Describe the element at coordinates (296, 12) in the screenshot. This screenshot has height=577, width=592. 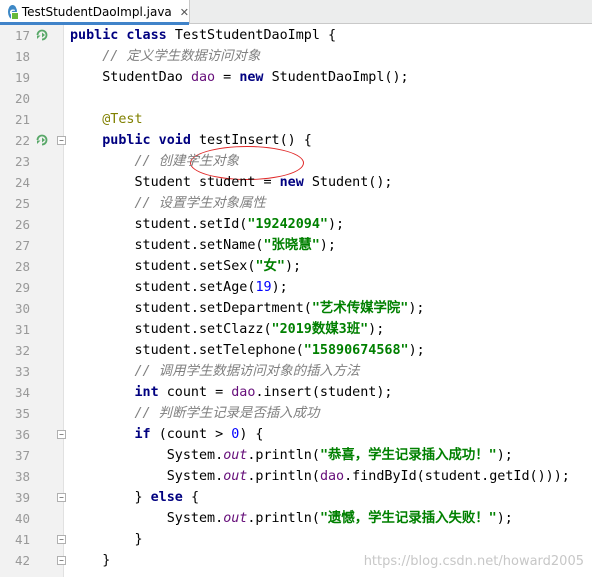
I see `editor-tab-bar: c TestStudentDaoImpl.java ✕` at that location.